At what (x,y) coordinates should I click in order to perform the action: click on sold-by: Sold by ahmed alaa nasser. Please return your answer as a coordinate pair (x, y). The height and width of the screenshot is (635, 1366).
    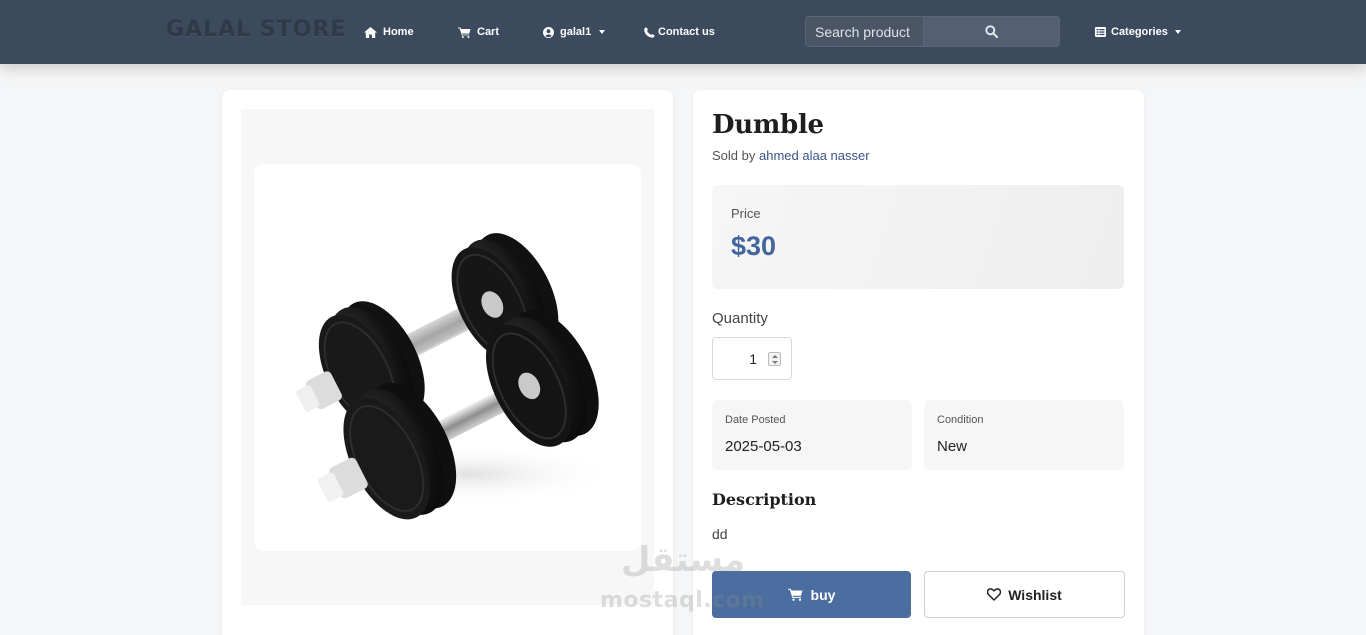
    Looking at the image, I should click on (791, 155).